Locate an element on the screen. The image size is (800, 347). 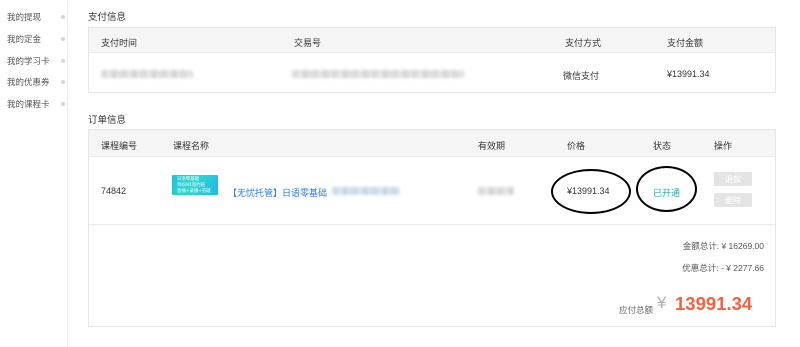
sidebar-item-label: 我的优惠券 is located at coordinates (28, 82).